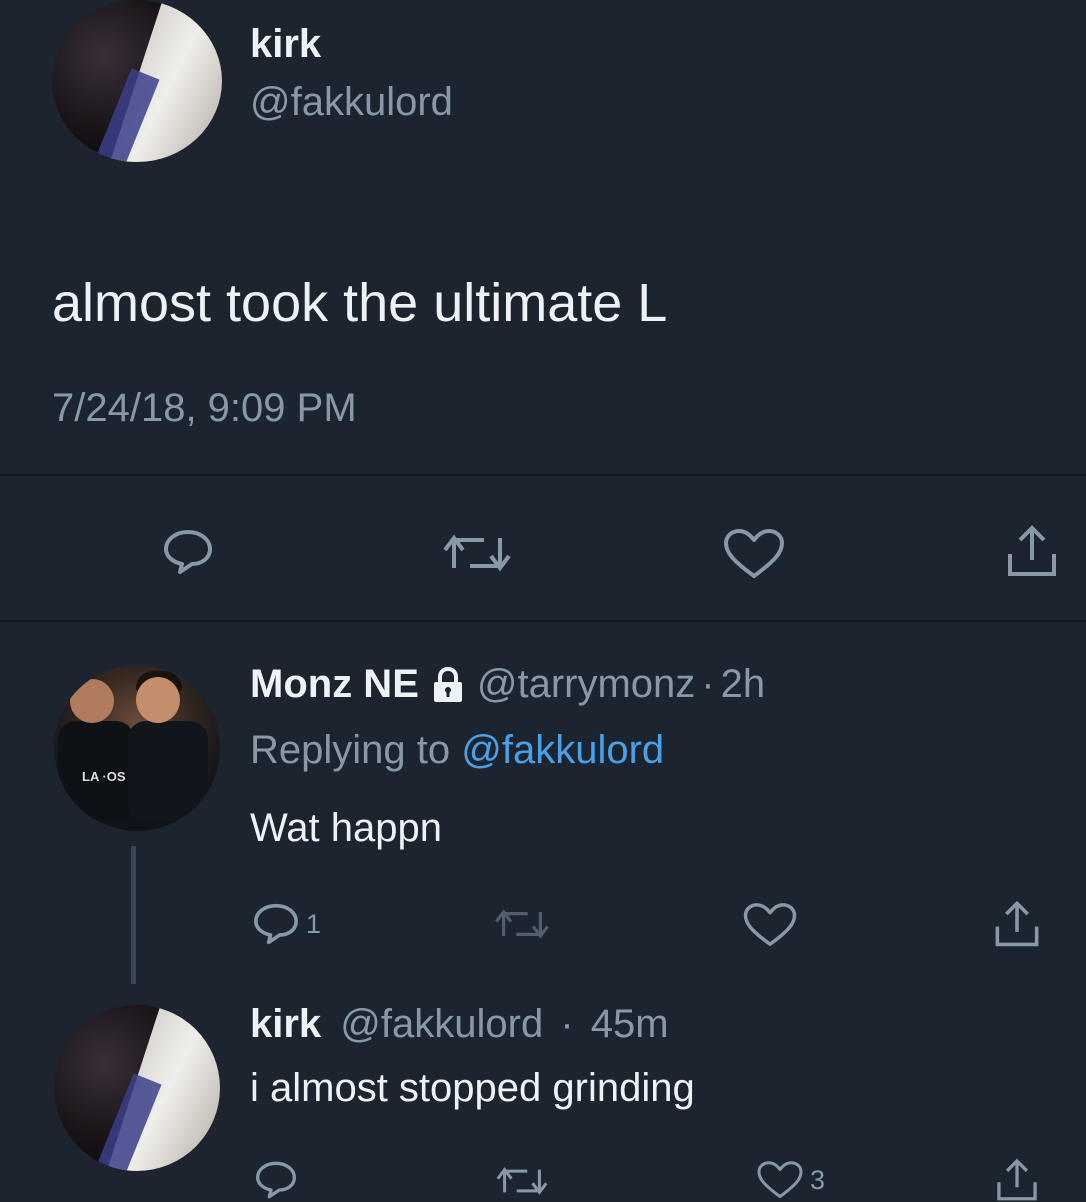 This screenshot has height=1202, width=1086. Describe the element at coordinates (314, 923) in the screenshot. I see `reply-count: 1` at that location.